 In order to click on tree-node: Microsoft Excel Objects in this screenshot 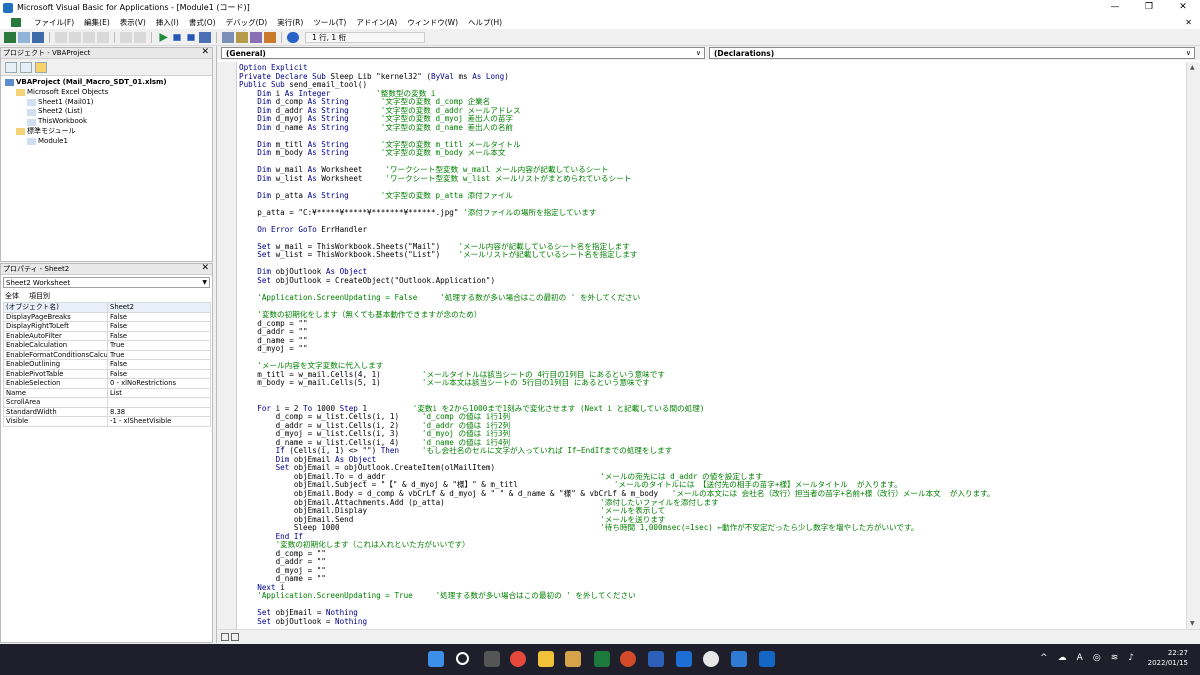, I will do `click(108, 93)`.